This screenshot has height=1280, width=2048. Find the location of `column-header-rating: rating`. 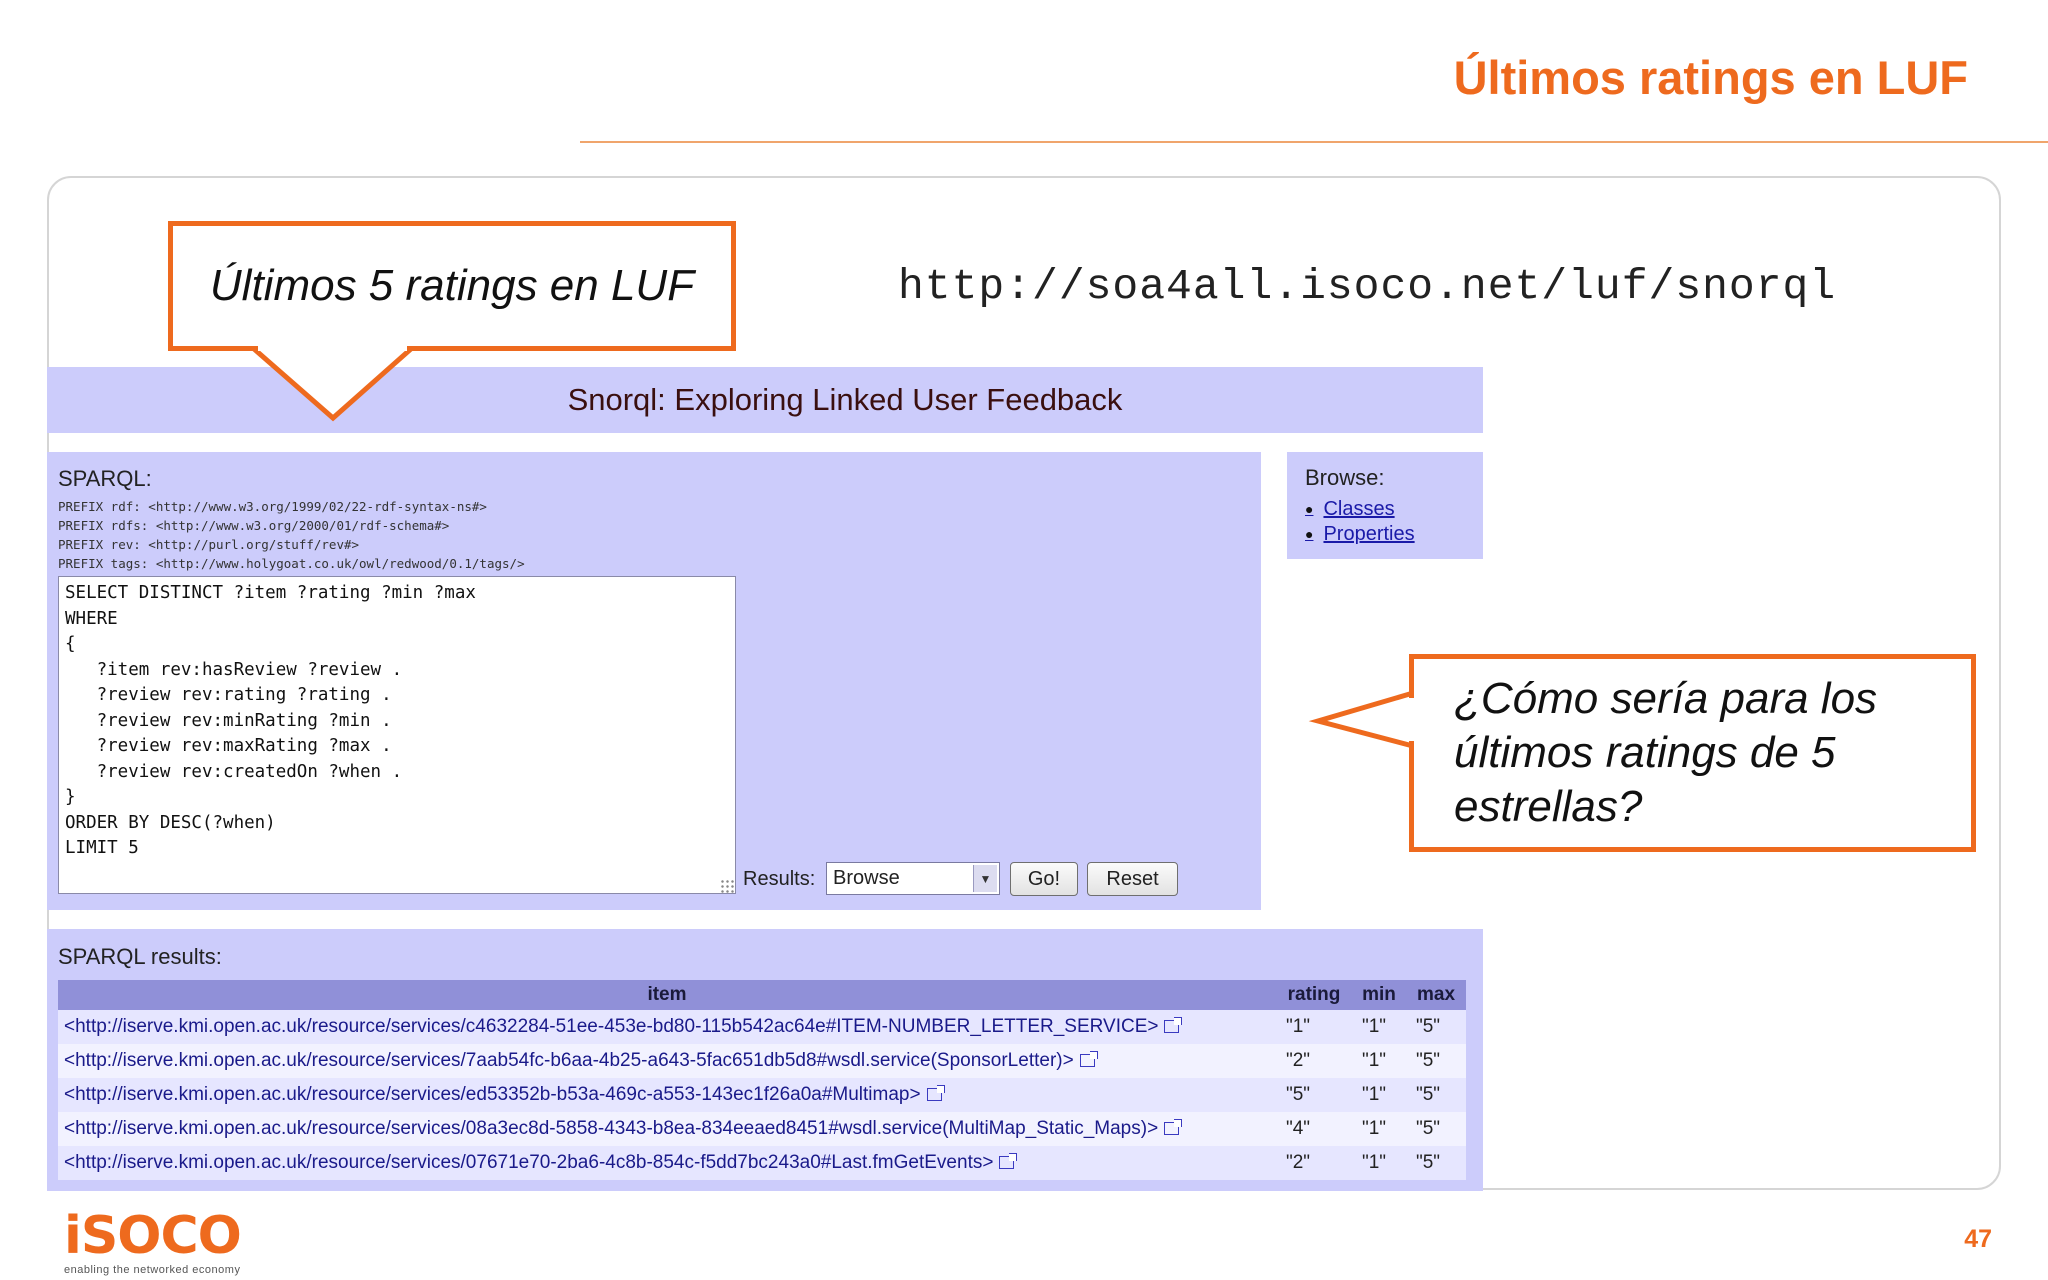

column-header-rating: rating is located at coordinates (1314, 995).